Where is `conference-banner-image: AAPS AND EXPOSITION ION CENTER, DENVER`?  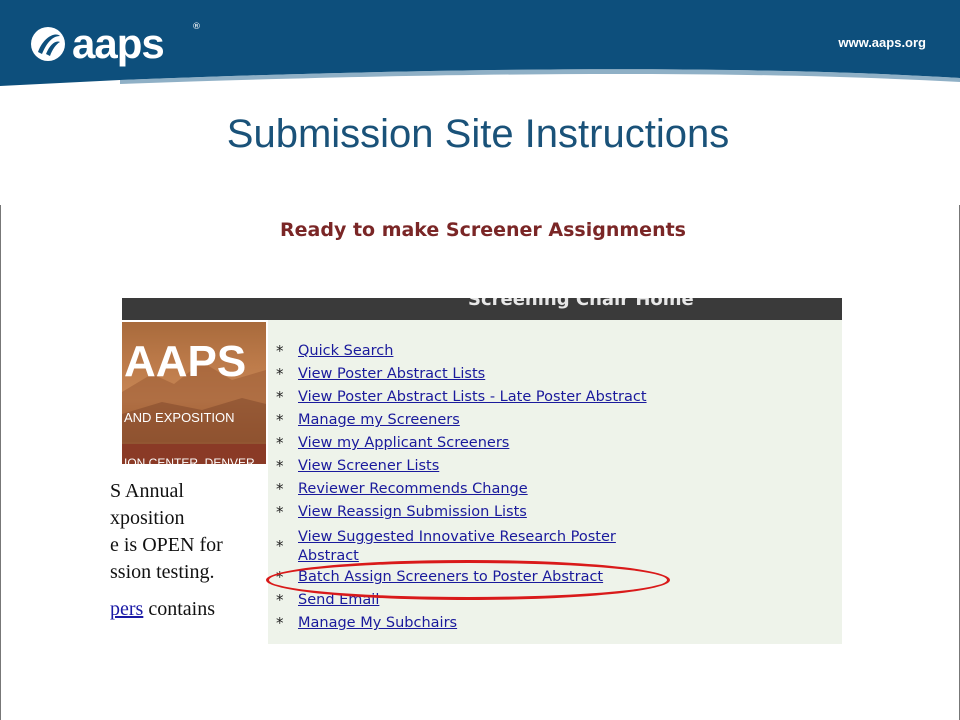 conference-banner-image: AAPS AND EXPOSITION ION CENTER, DENVER is located at coordinates (194, 393).